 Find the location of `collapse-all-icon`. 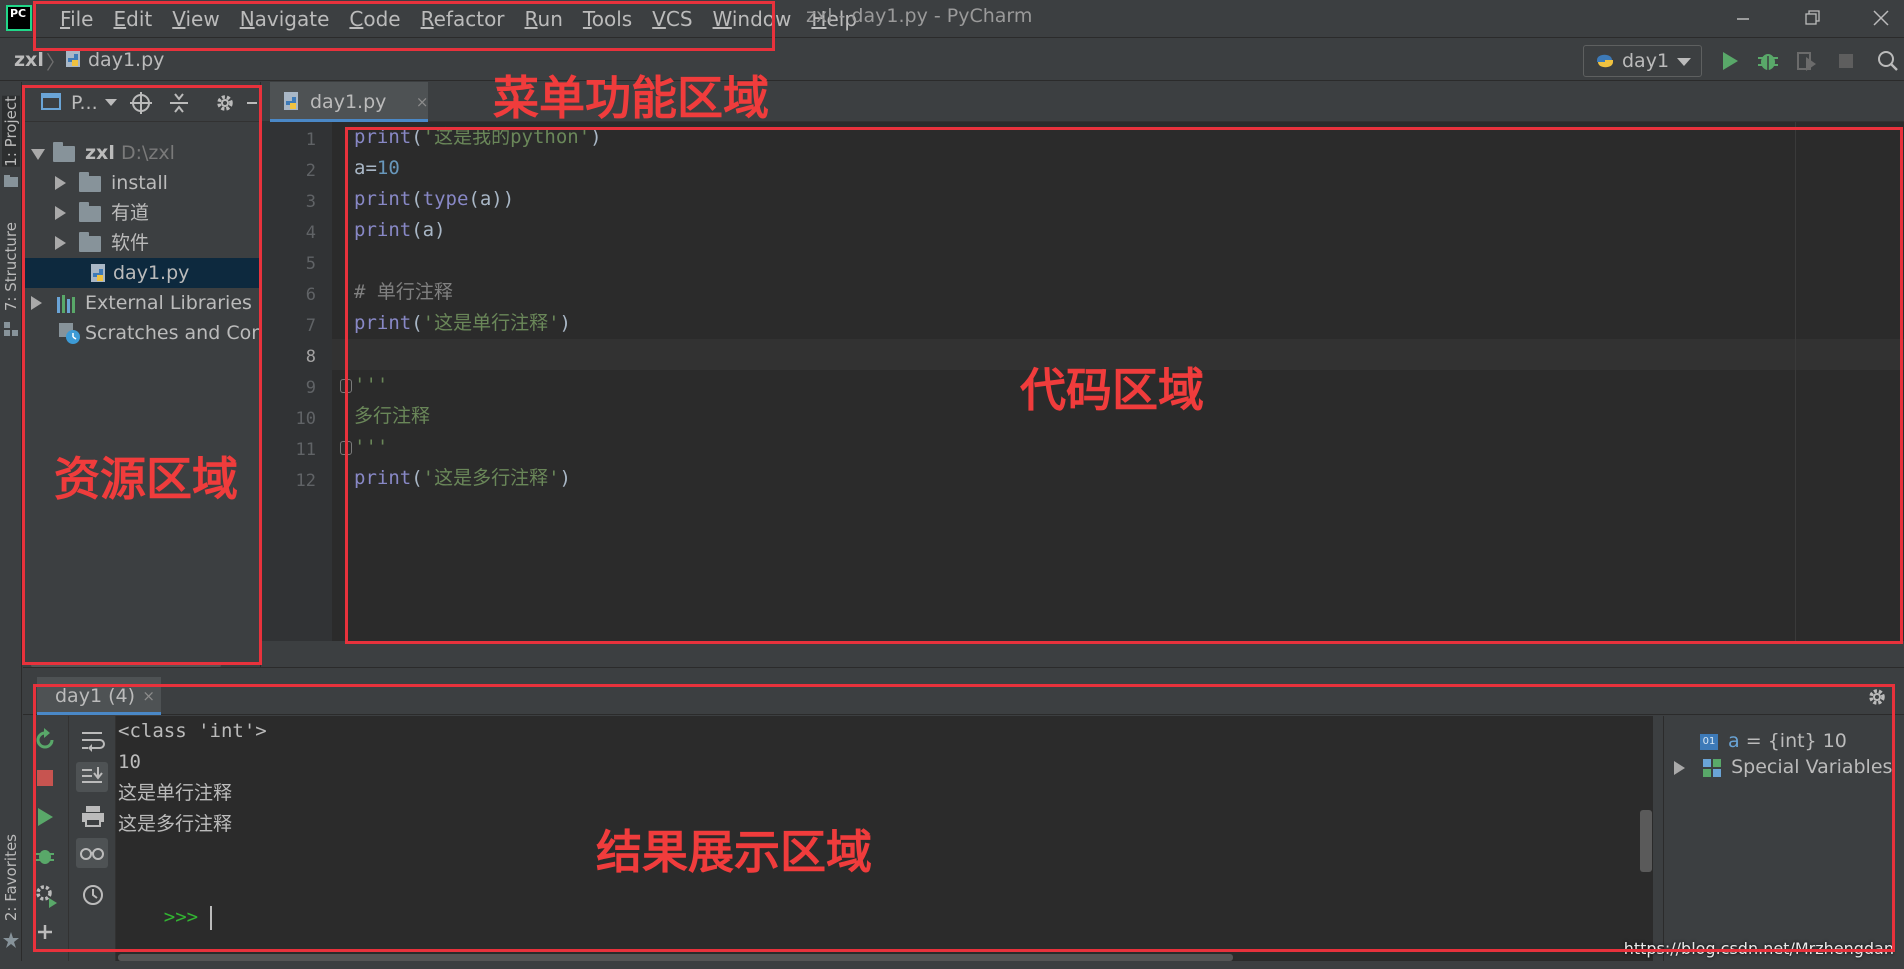

collapse-all-icon is located at coordinates (179, 103).